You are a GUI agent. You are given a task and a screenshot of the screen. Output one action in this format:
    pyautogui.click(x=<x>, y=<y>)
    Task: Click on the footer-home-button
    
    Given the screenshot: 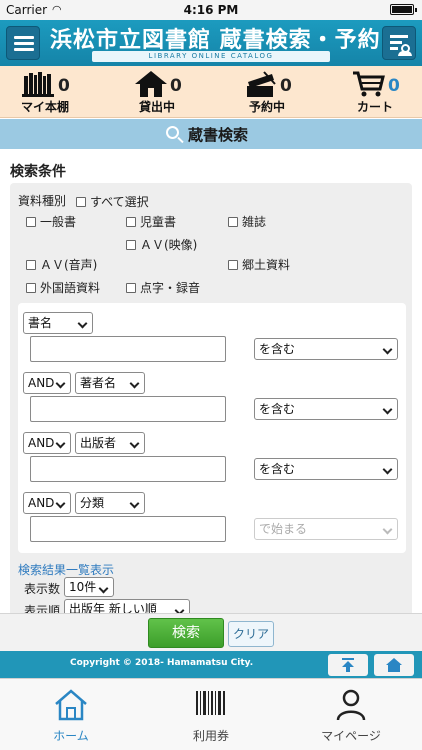 What is the action you would take?
    pyautogui.click(x=394, y=665)
    